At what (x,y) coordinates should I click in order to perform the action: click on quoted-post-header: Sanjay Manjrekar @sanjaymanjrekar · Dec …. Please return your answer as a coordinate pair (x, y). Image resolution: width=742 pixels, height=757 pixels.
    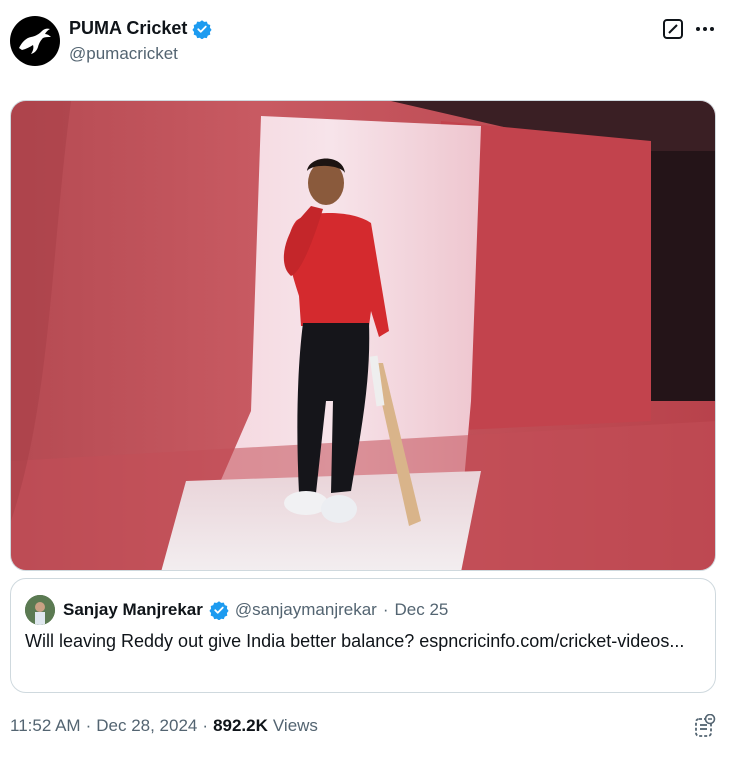
    Looking at the image, I should click on (236, 610).